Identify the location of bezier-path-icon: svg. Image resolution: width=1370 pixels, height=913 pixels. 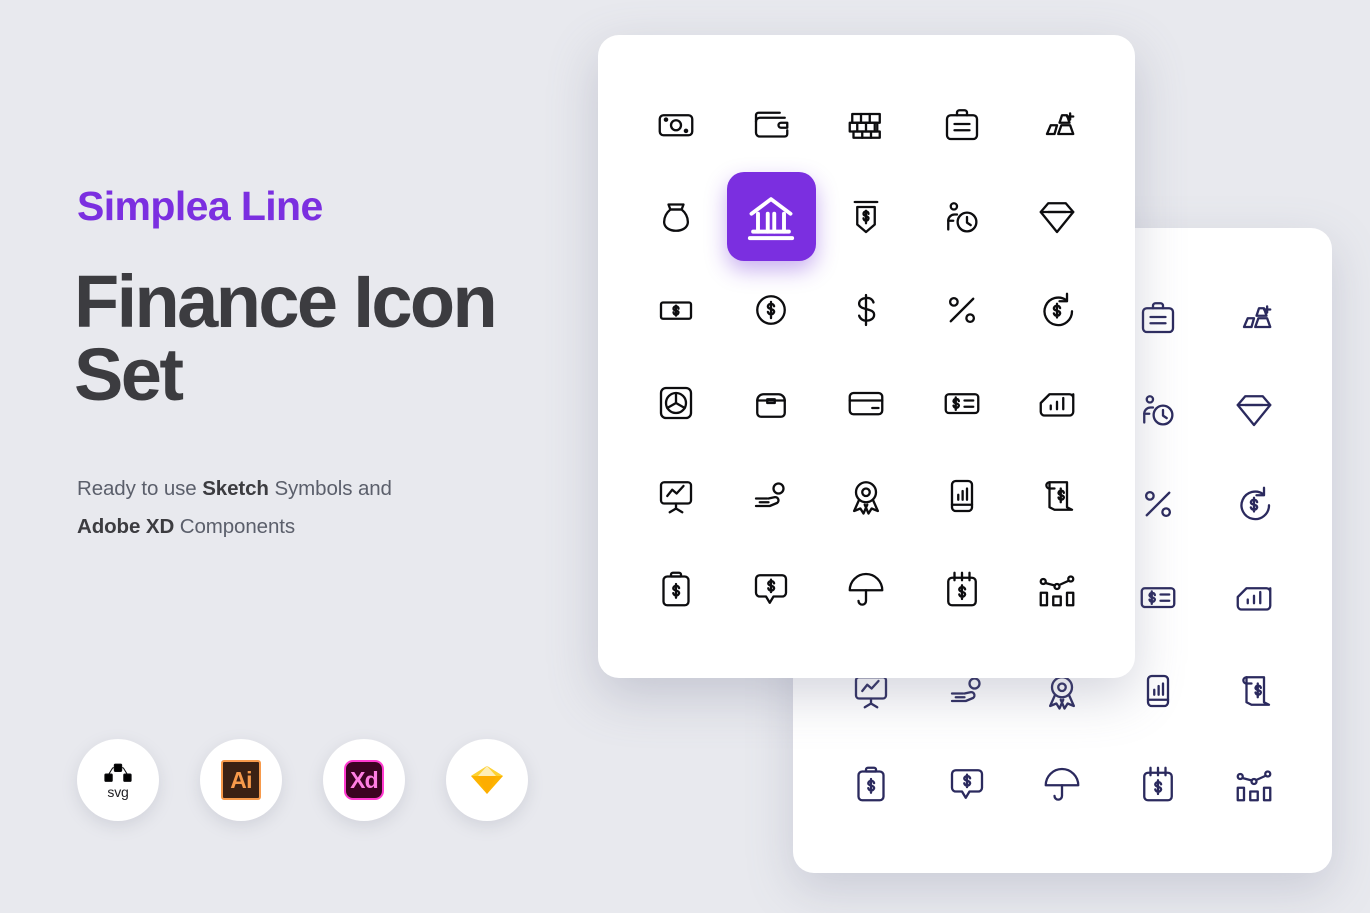
(118, 780).